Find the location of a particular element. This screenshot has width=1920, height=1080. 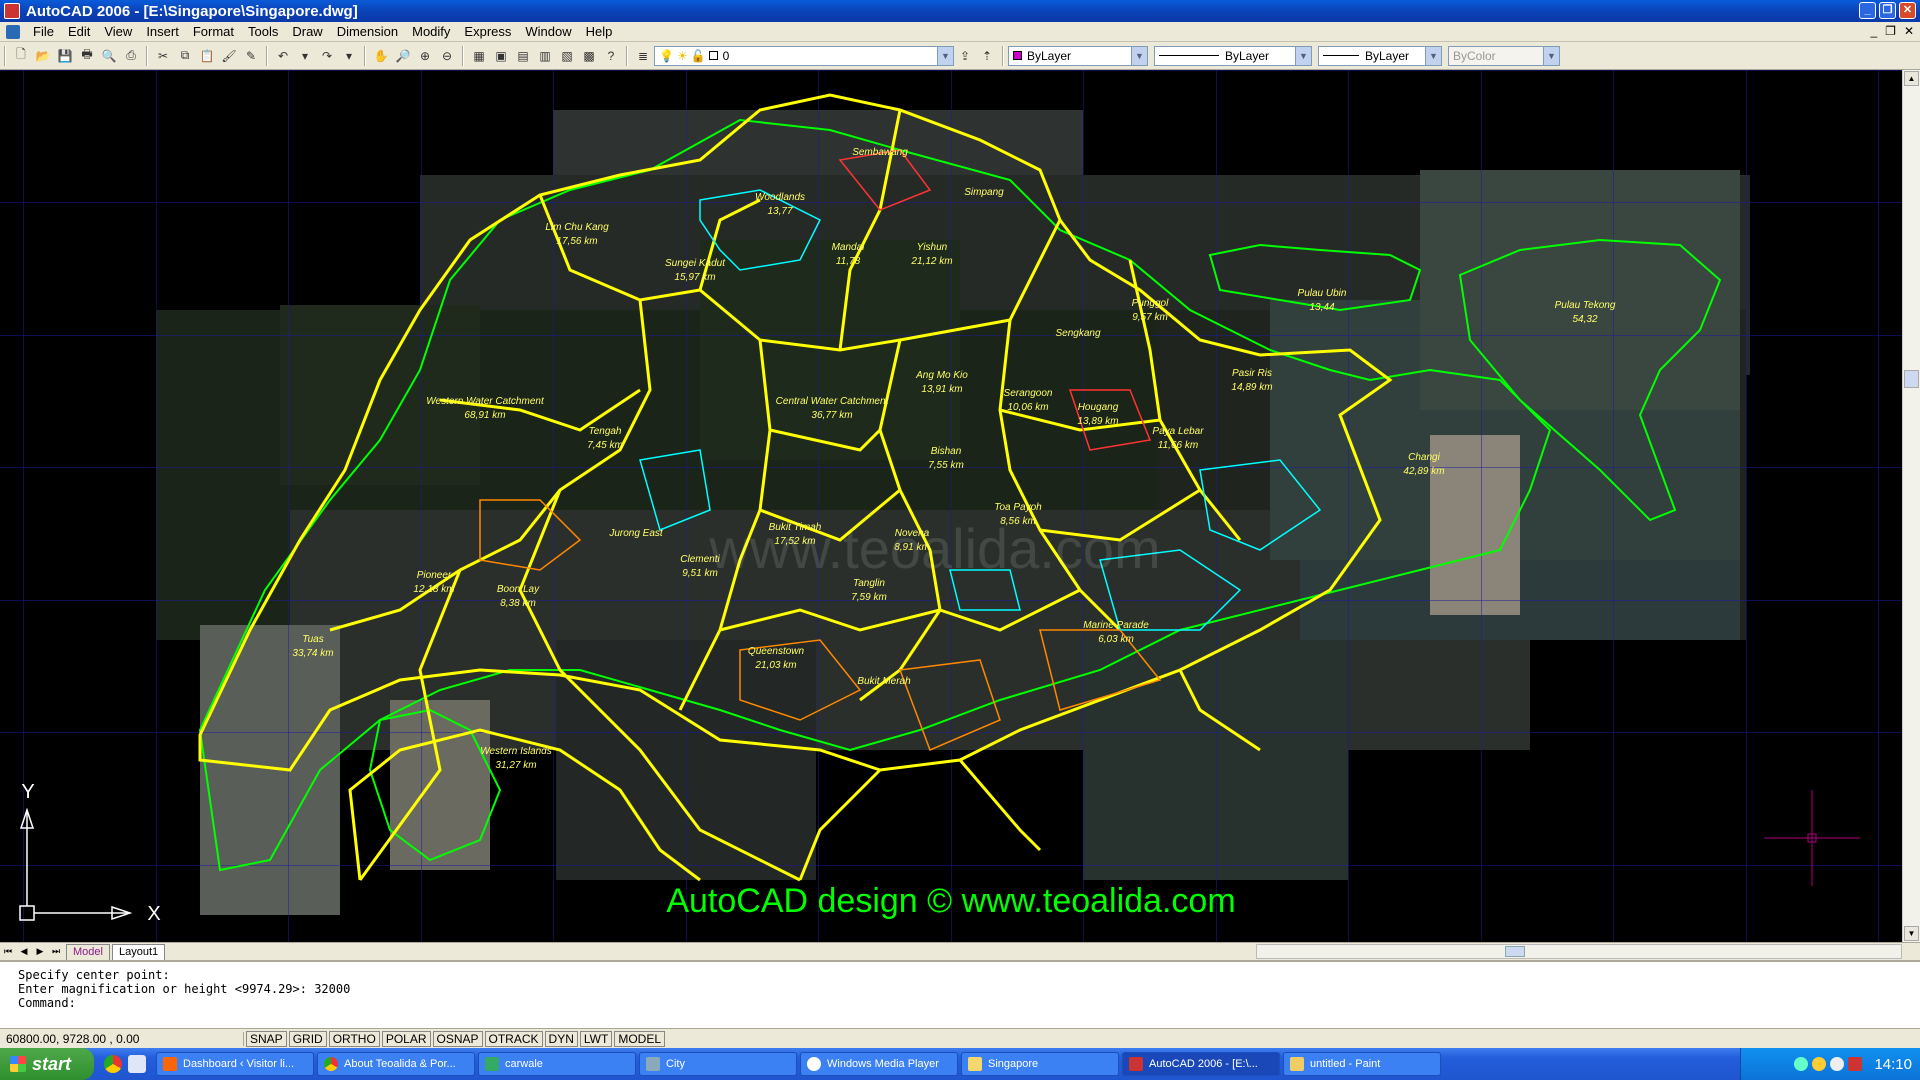

osnap-toggle: OSNAP is located at coordinates (457, 1038).